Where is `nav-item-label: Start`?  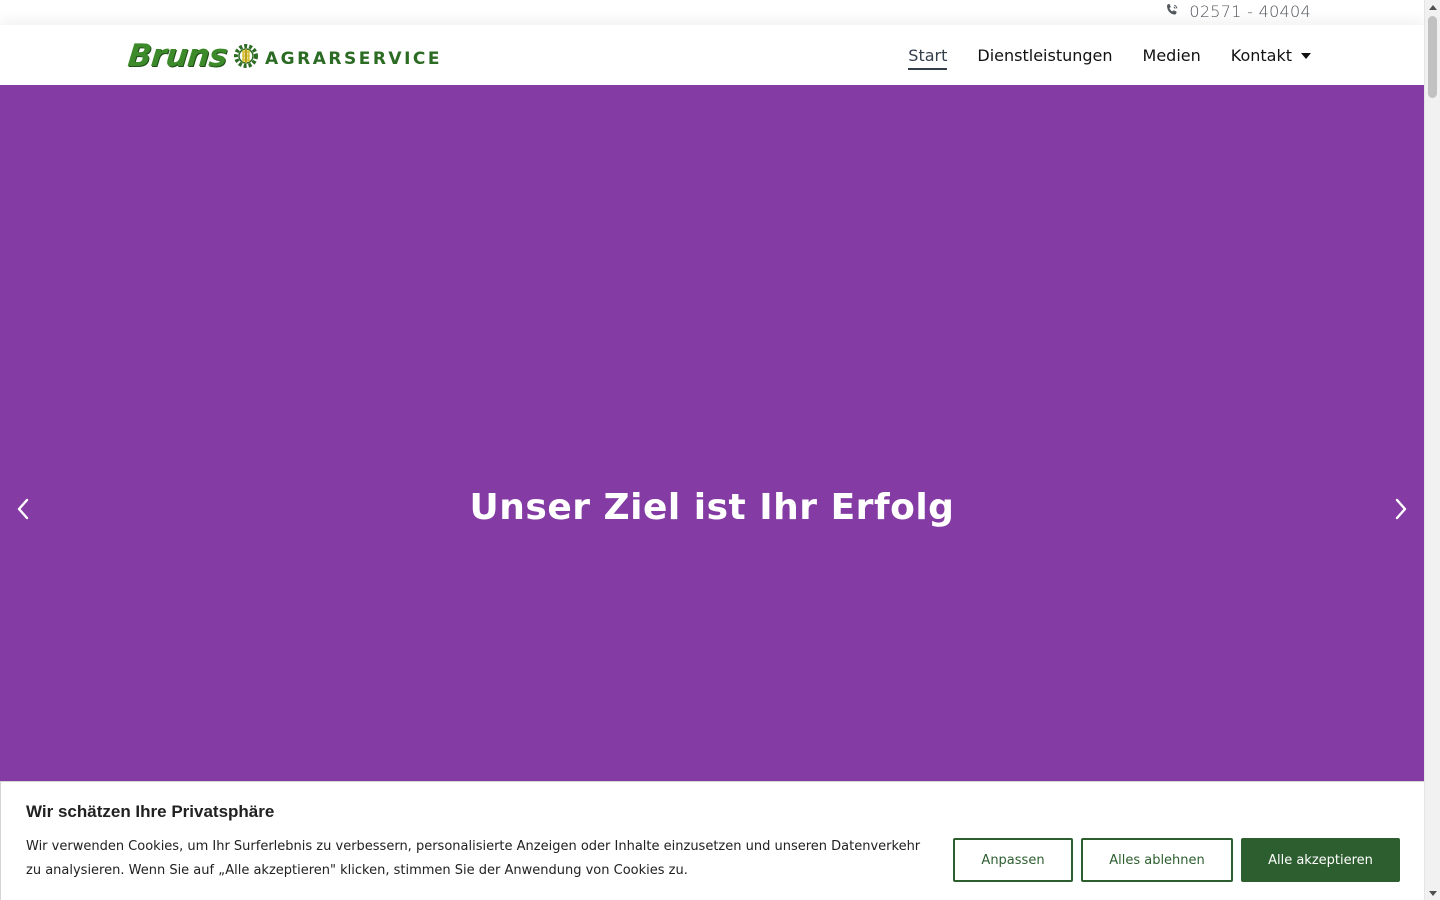
nav-item-label: Start is located at coordinates (928, 55).